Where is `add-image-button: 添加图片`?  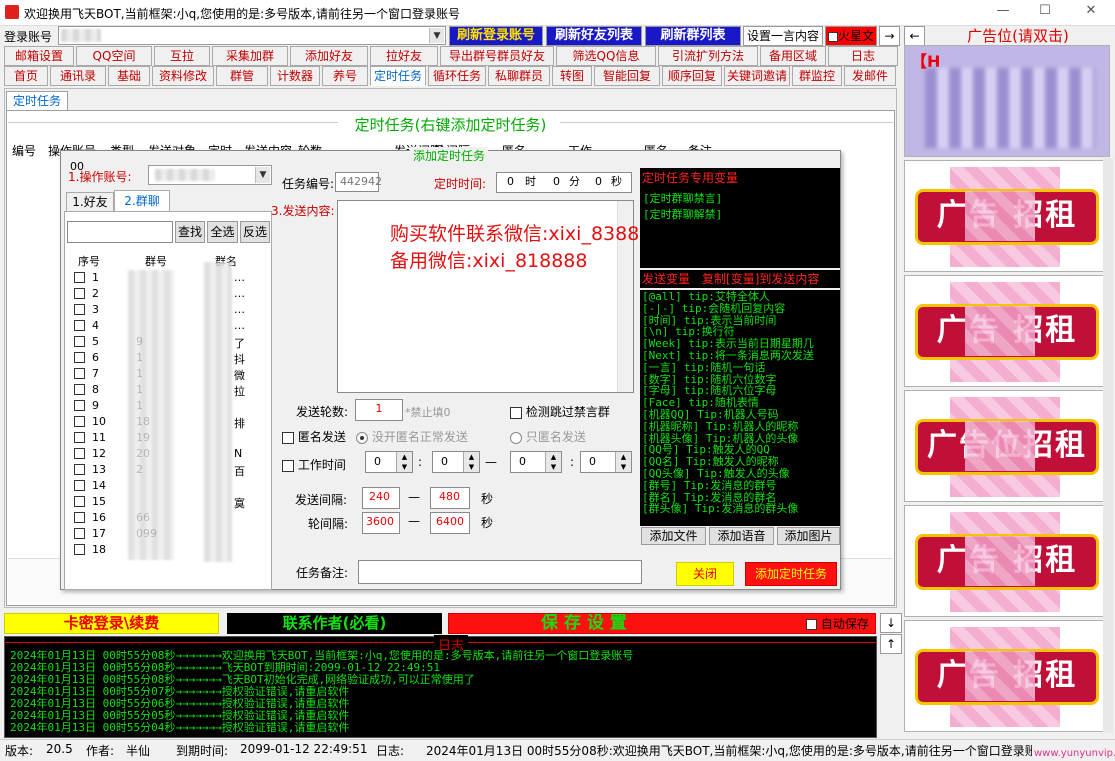
add-image-button: 添加图片 is located at coordinates (808, 536).